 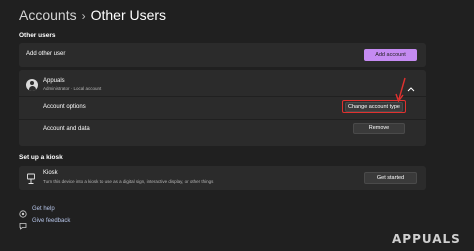 What do you see at coordinates (37, 35) in the screenshot?
I see `section-label-other-users: Other users` at bounding box center [37, 35].